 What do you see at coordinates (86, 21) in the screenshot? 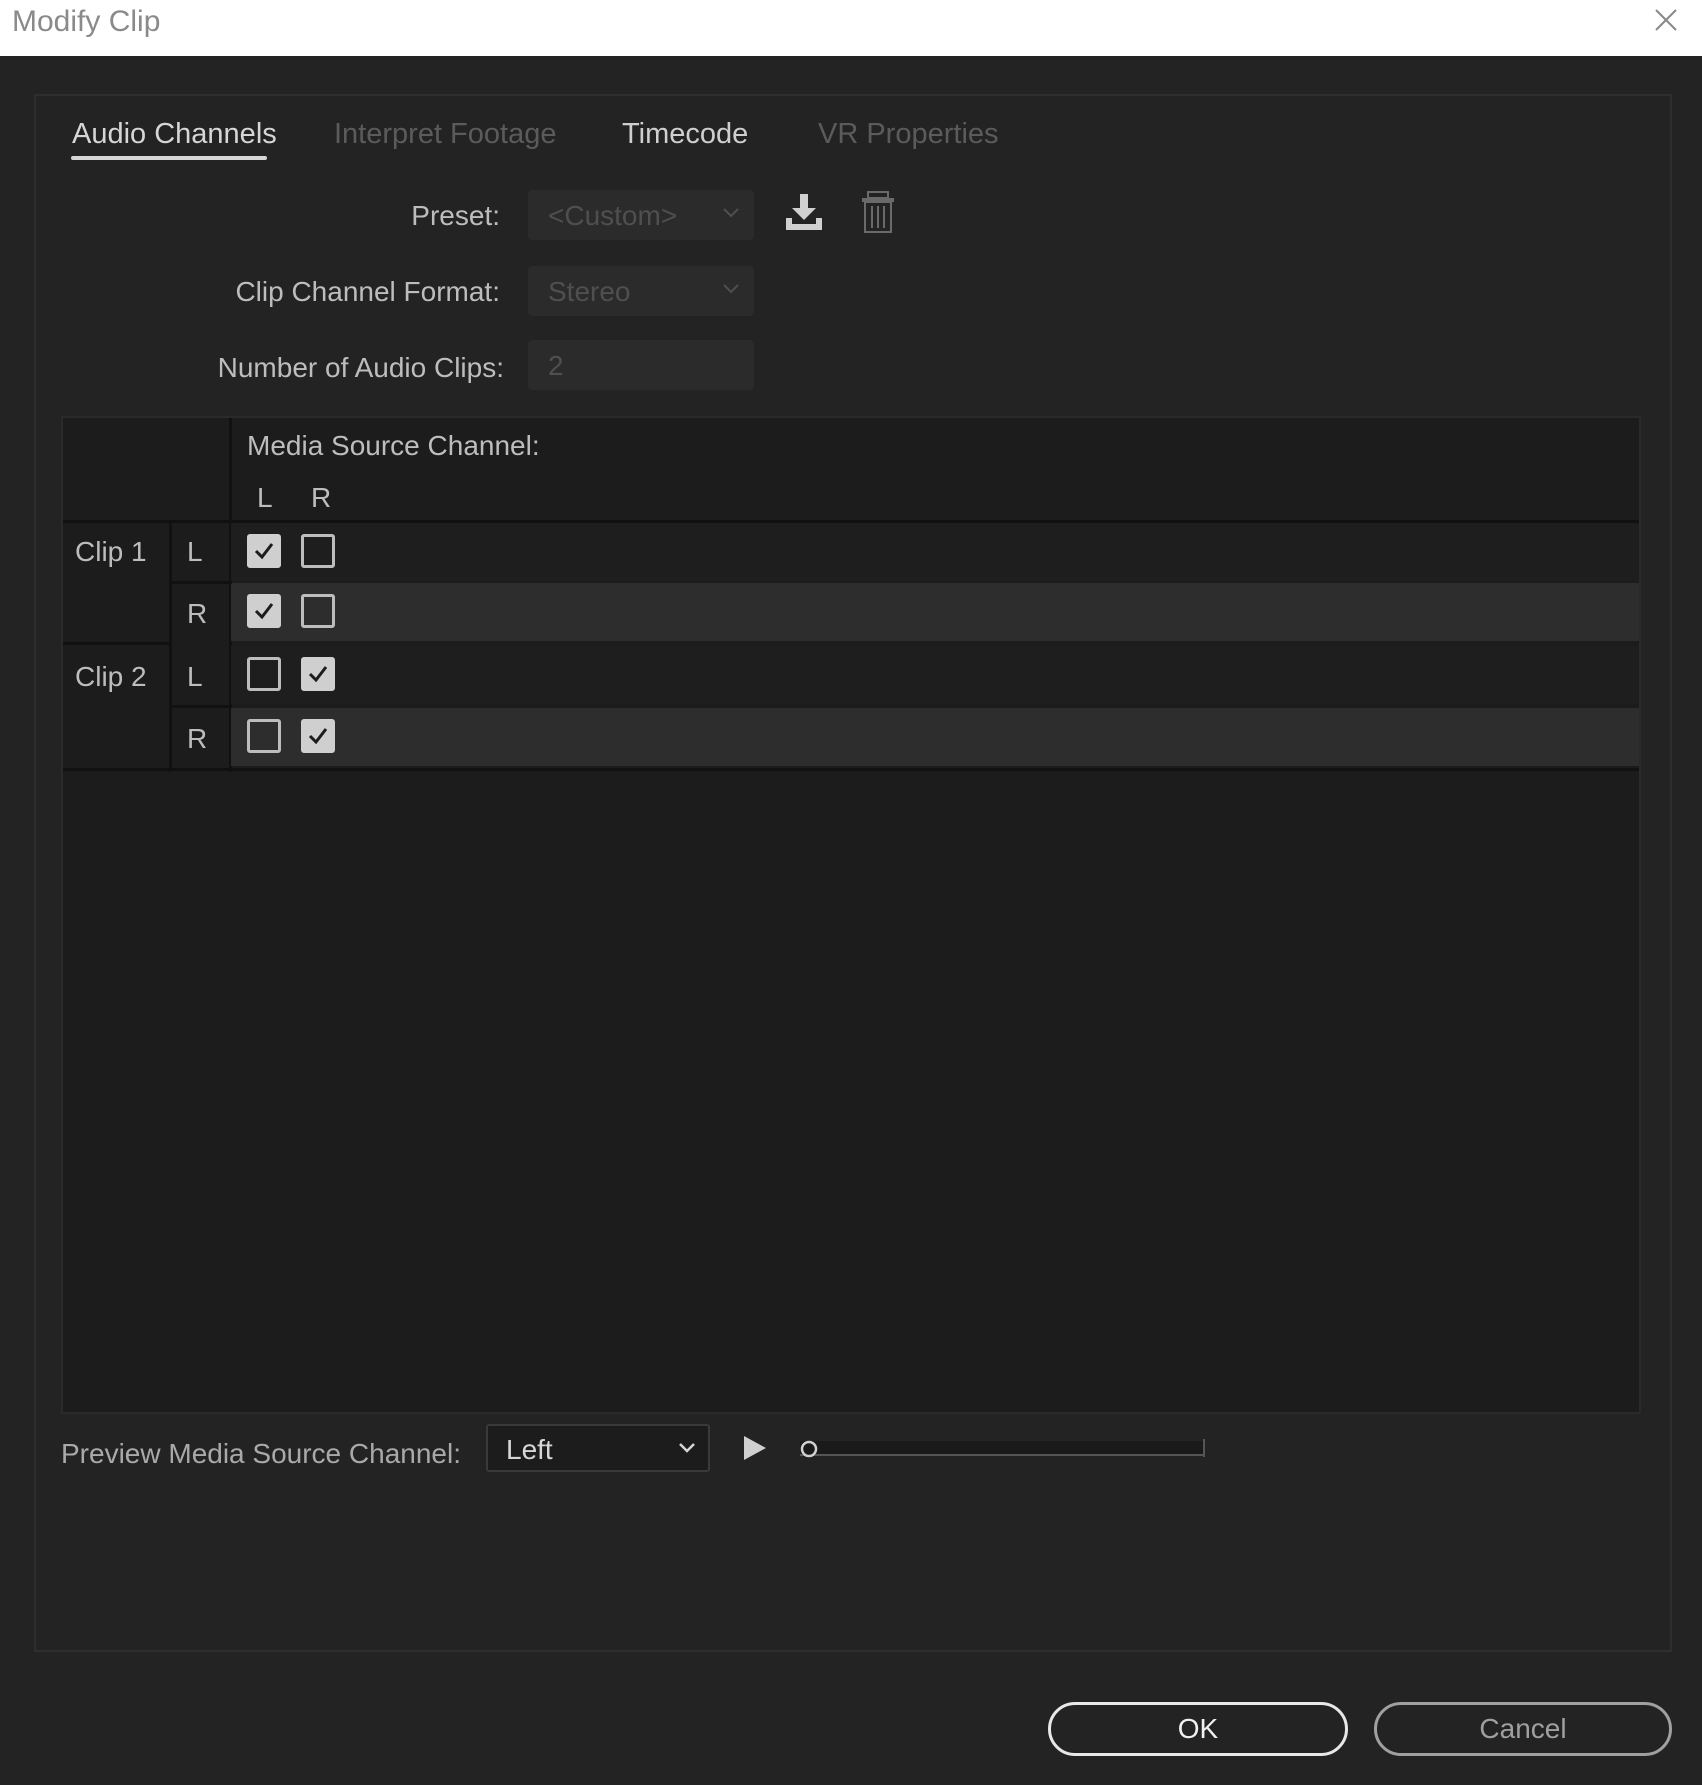
I see `window-title: Modify Clip` at bounding box center [86, 21].